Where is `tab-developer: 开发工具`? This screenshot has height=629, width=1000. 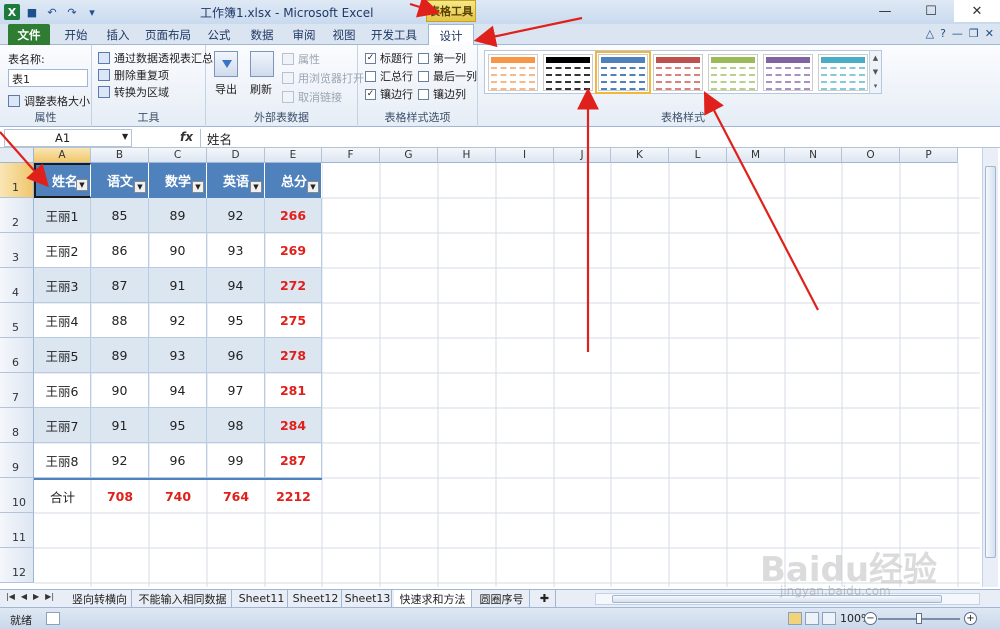
tab-developer: 开发工具 is located at coordinates (394, 34).